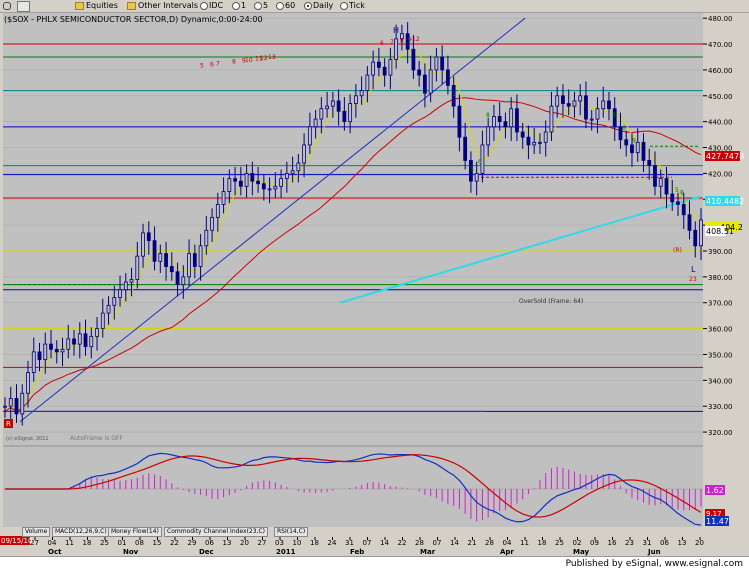 This screenshot has width=749, height=571. I want to click on x-tick-label: 27, so click(262, 543).